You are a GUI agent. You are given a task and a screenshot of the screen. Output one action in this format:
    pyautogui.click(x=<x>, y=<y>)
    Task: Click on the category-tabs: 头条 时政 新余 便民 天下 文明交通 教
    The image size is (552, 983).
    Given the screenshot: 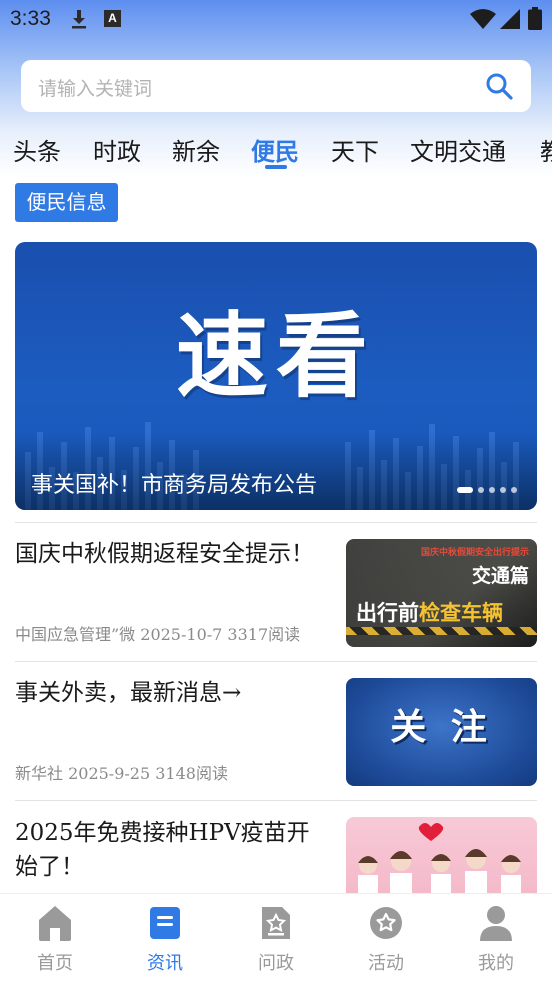 What is the action you would take?
    pyautogui.click(x=276, y=151)
    